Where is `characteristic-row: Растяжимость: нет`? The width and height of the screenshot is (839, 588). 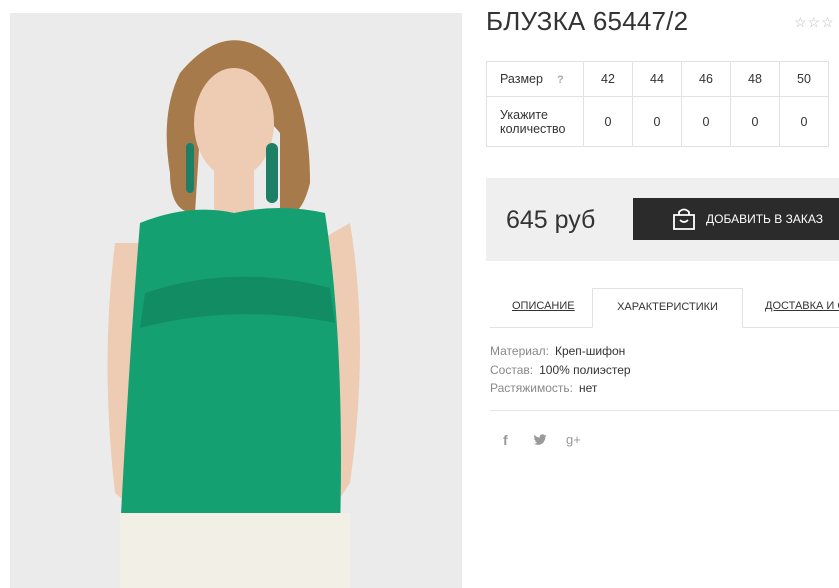
characteristic-row: Растяжимость: нет is located at coordinates (543, 388).